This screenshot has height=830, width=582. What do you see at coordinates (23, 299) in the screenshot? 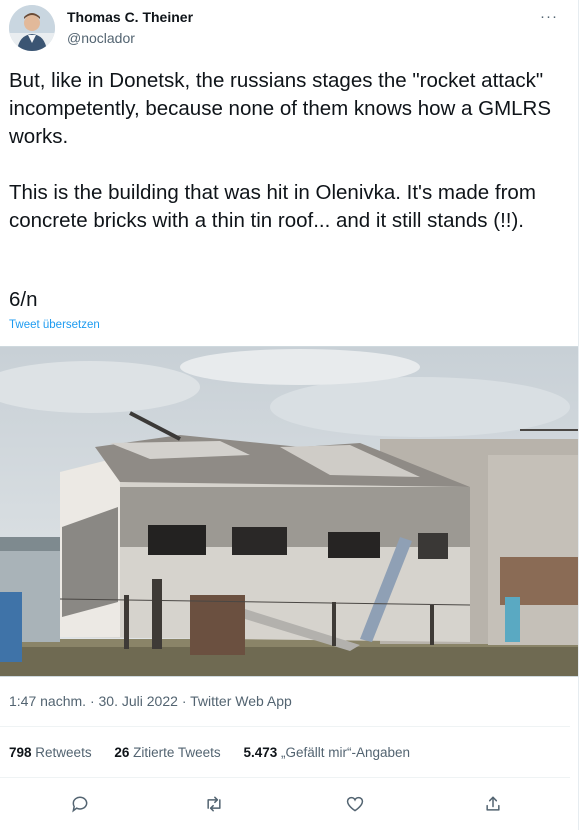
I see `thread-counter: 6/n` at bounding box center [23, 299].